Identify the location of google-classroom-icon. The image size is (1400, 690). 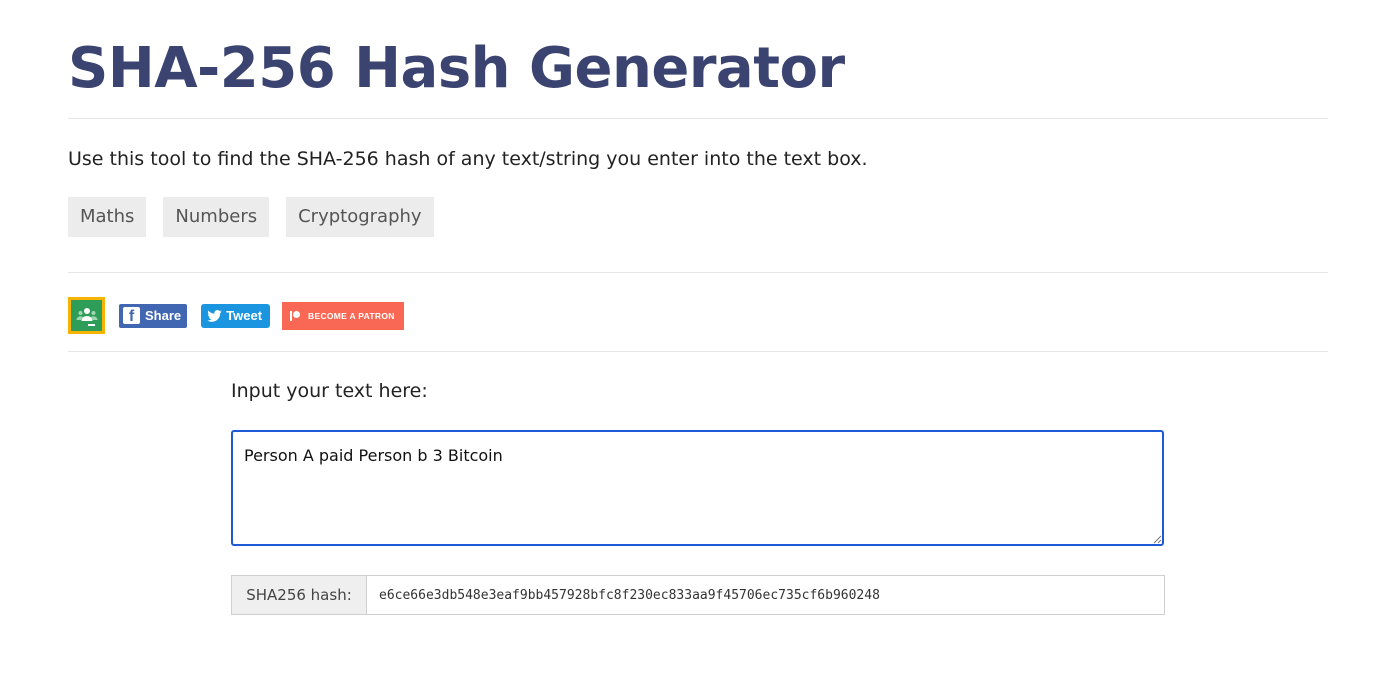
(86, 316).